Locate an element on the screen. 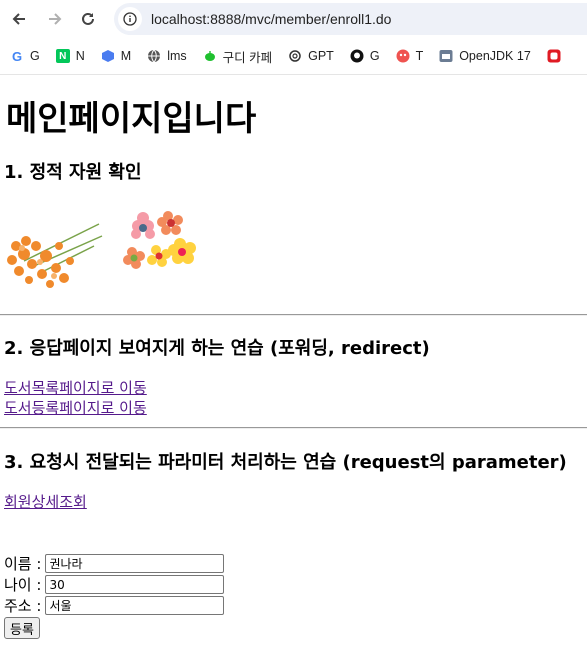 The width and height of the screenshot is (587, 661). leaf-icon is located at coordinates (210, 56).